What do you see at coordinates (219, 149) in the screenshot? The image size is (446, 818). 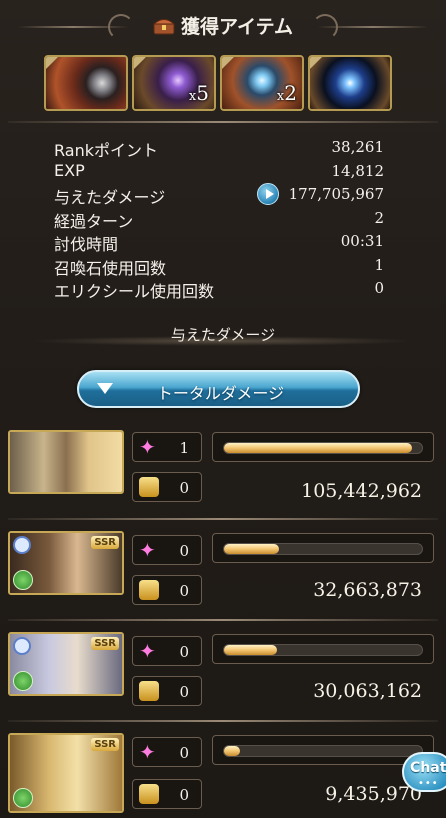 I see `stat-rank-points: Rankポイント 38,261` at bounding box center [219, 149].